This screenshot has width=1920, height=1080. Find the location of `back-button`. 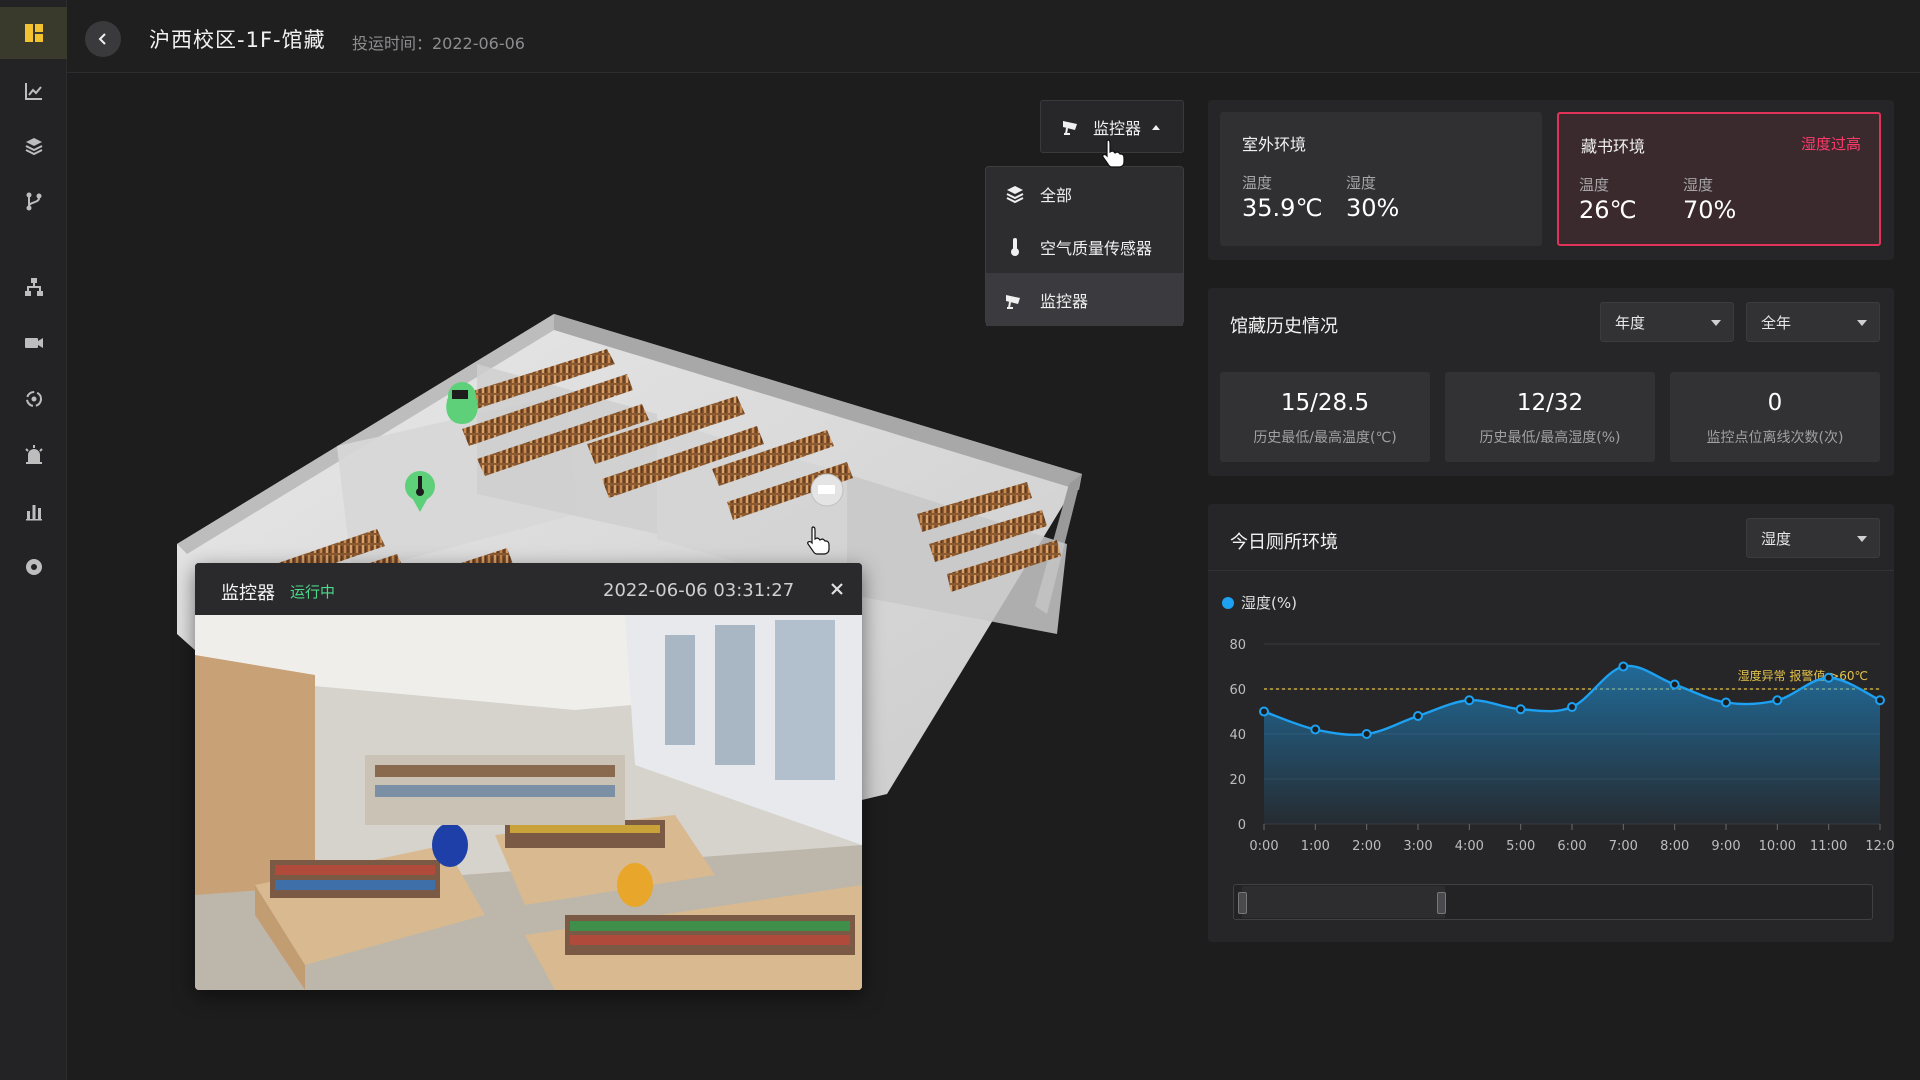

back-button is located at coordinates (103, 39).